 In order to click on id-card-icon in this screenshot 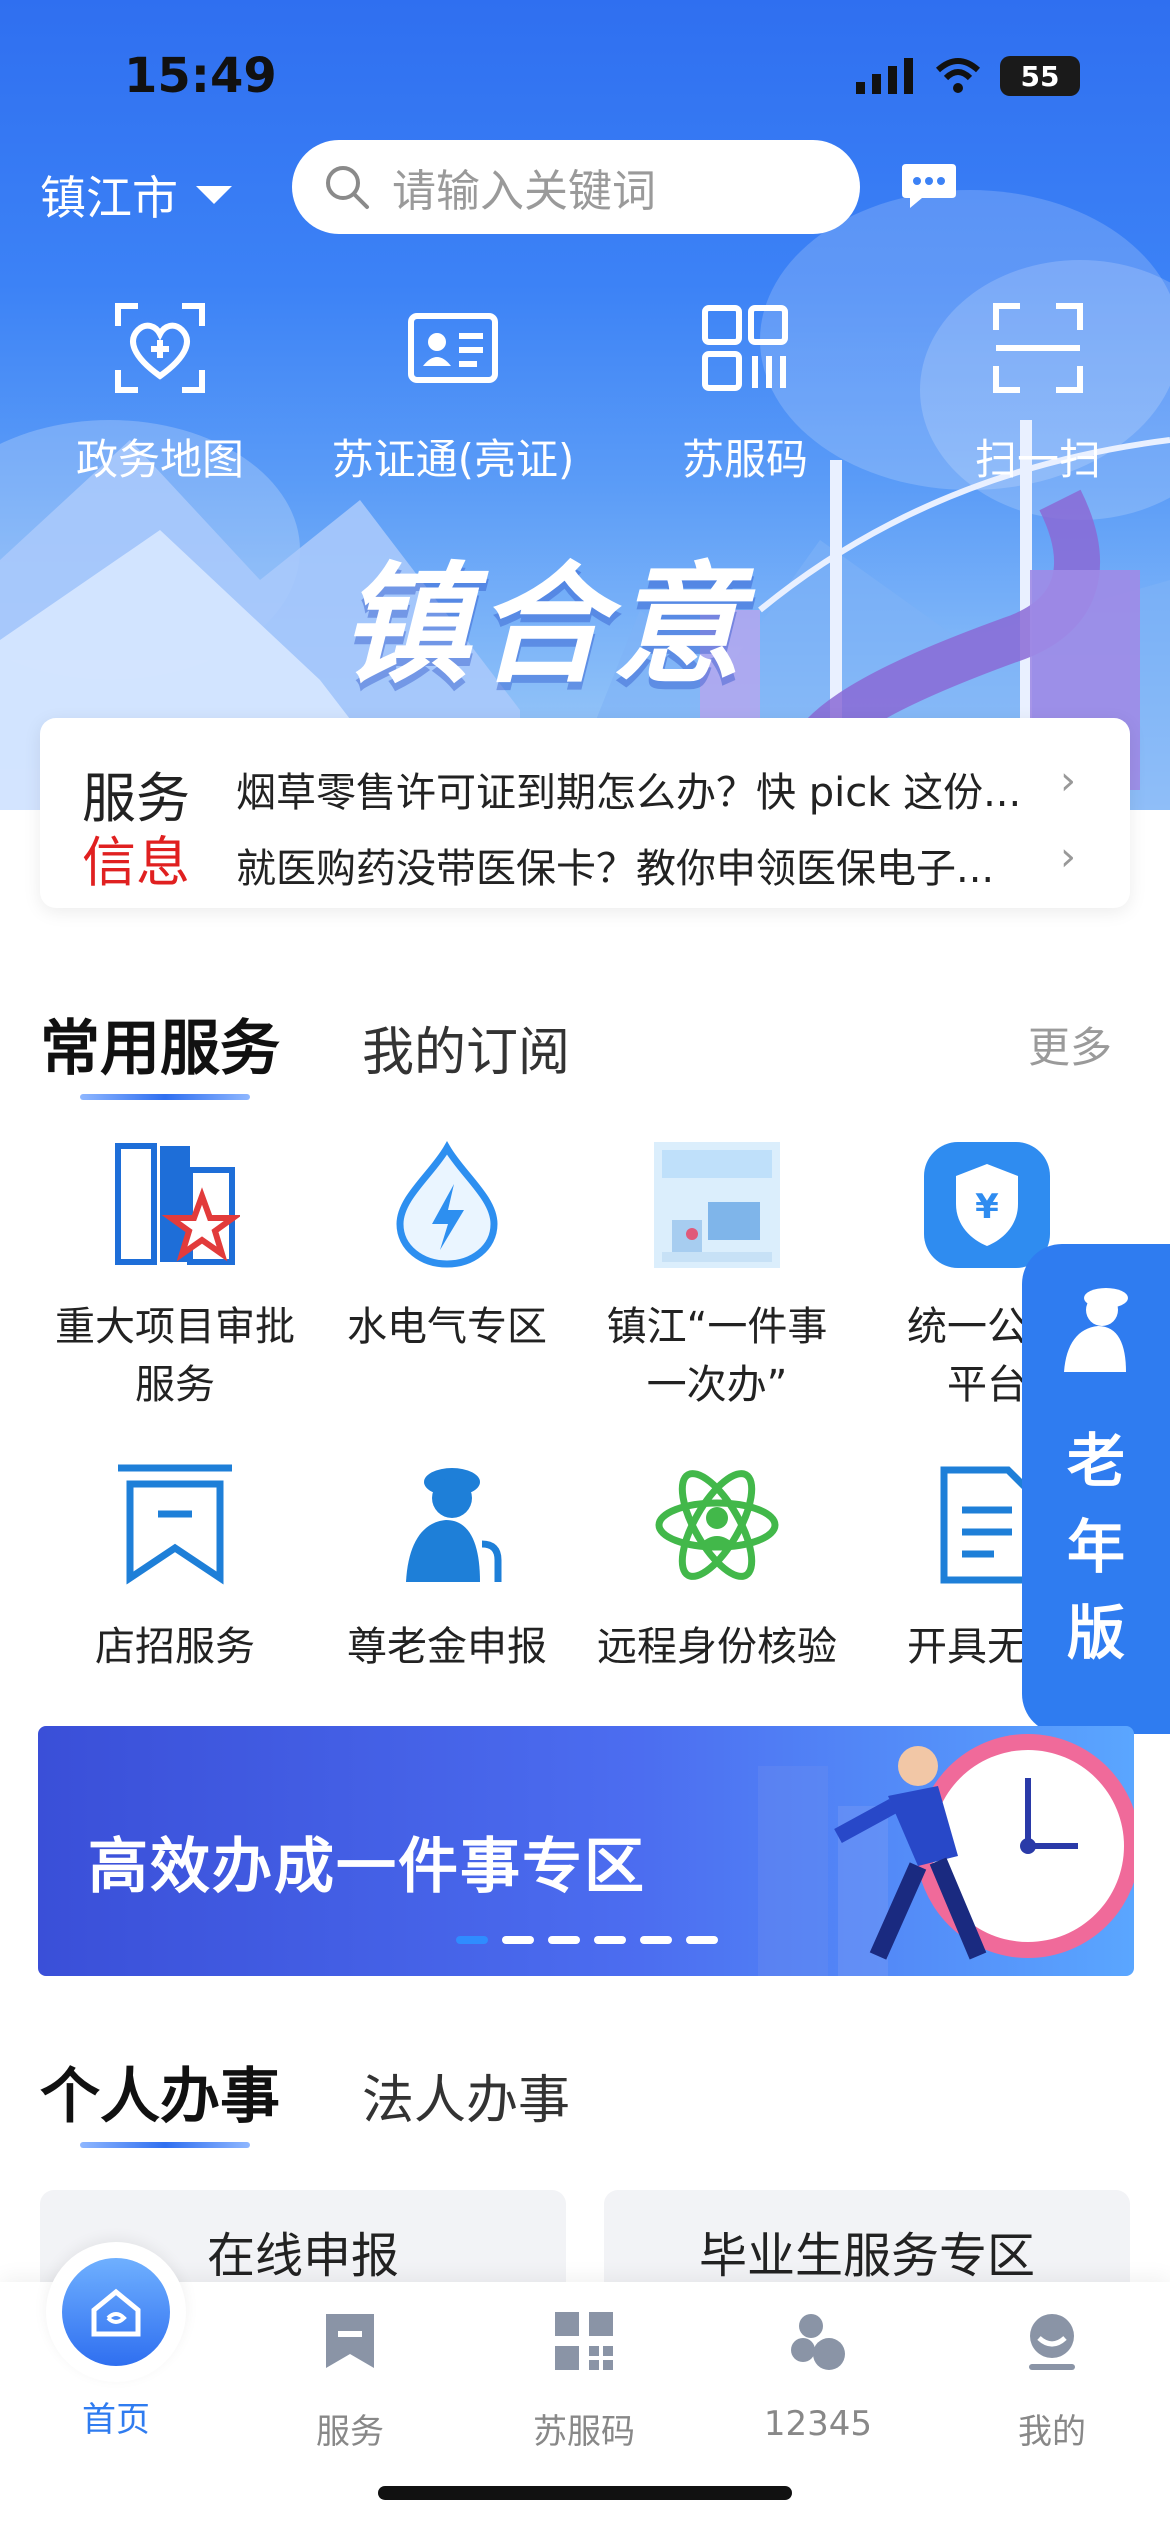, I will do `click(453, 348)`.